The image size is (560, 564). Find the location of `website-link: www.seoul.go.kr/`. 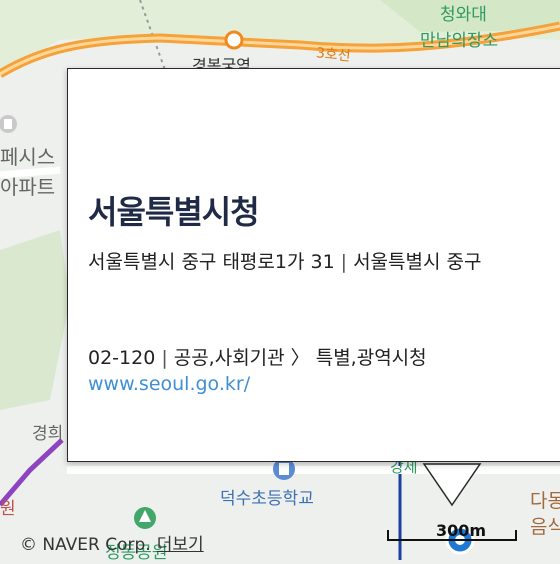

website-link: www.seoul.go.kr/ is located at coordinates (169, 384).